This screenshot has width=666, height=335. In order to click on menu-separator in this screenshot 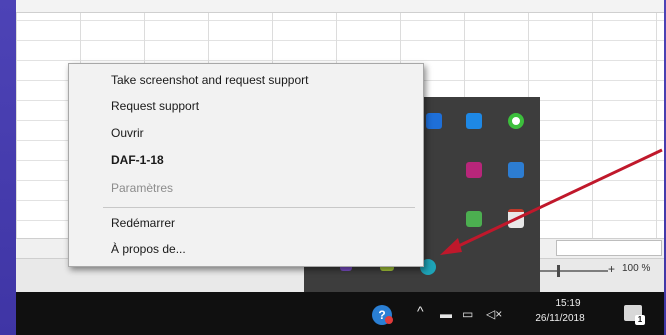, I will do `click(259, 207)`.